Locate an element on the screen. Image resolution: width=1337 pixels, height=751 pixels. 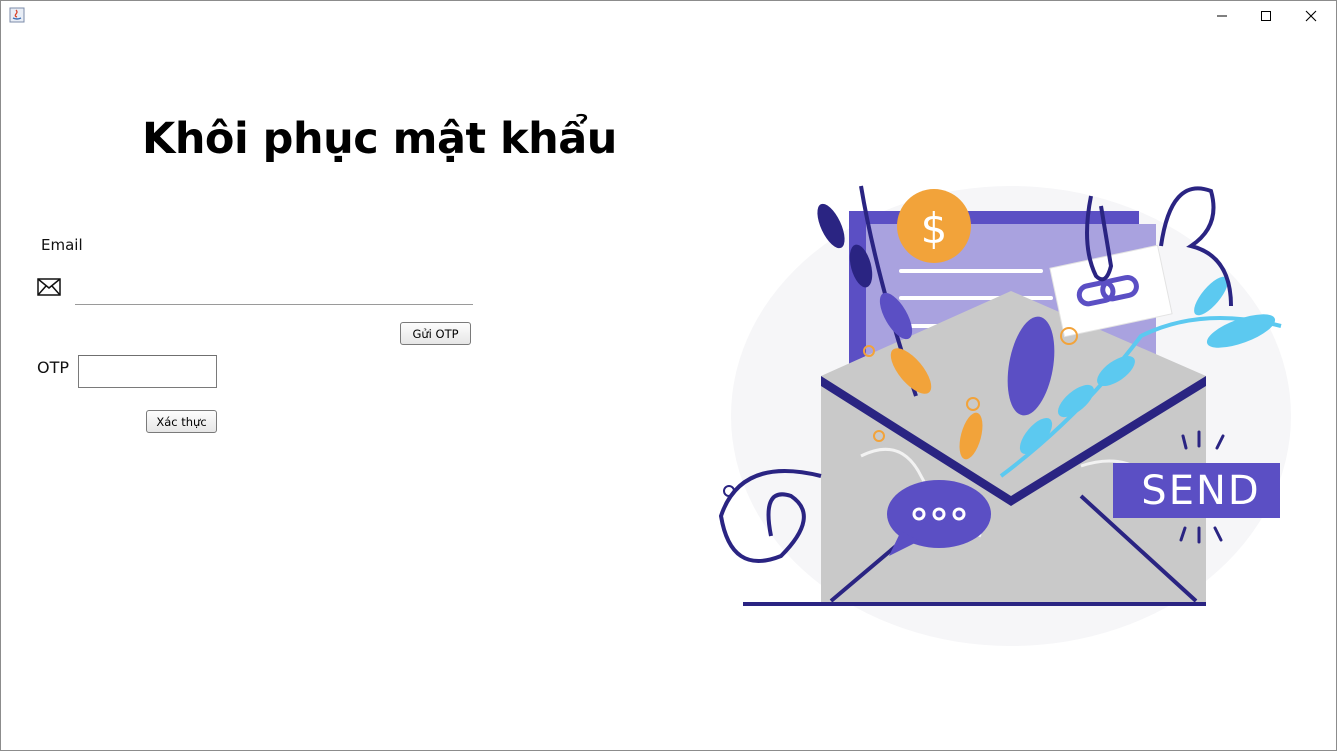
email-label: Email is located at coordinates (62, 245).